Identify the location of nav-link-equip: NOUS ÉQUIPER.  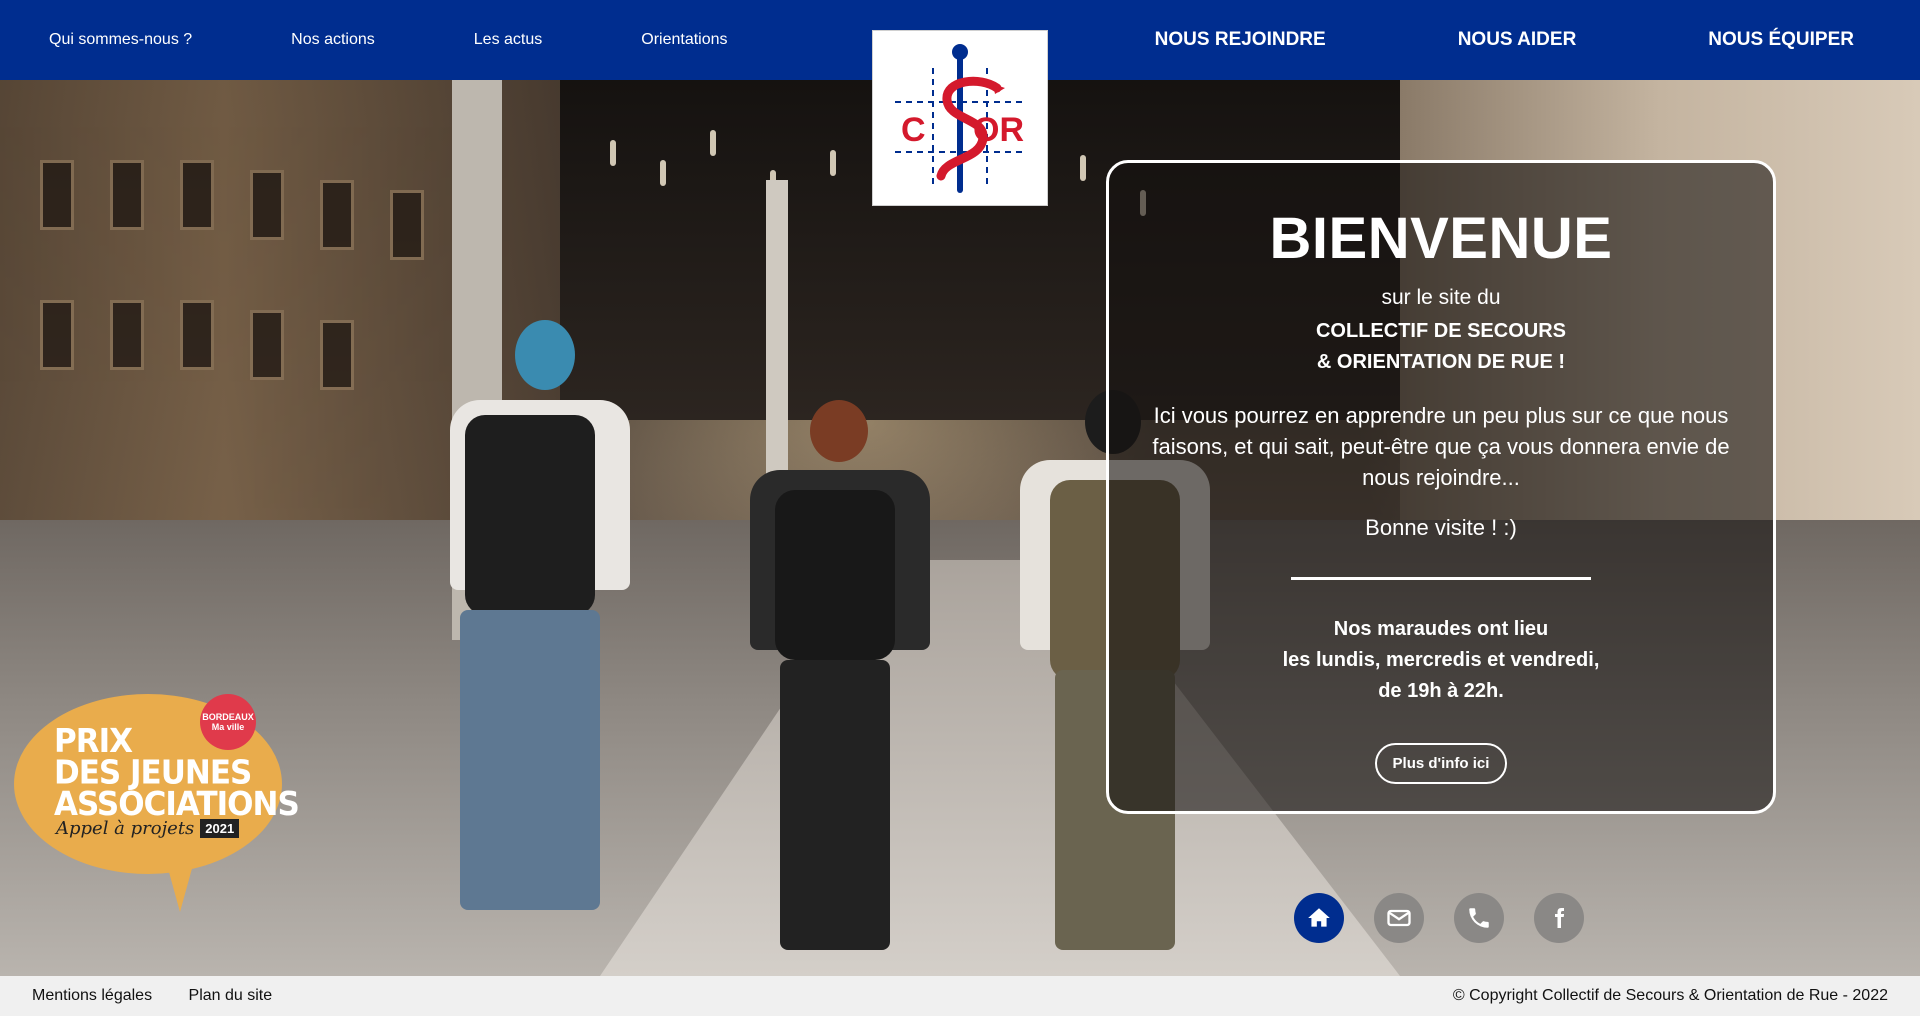
(1781, 40).